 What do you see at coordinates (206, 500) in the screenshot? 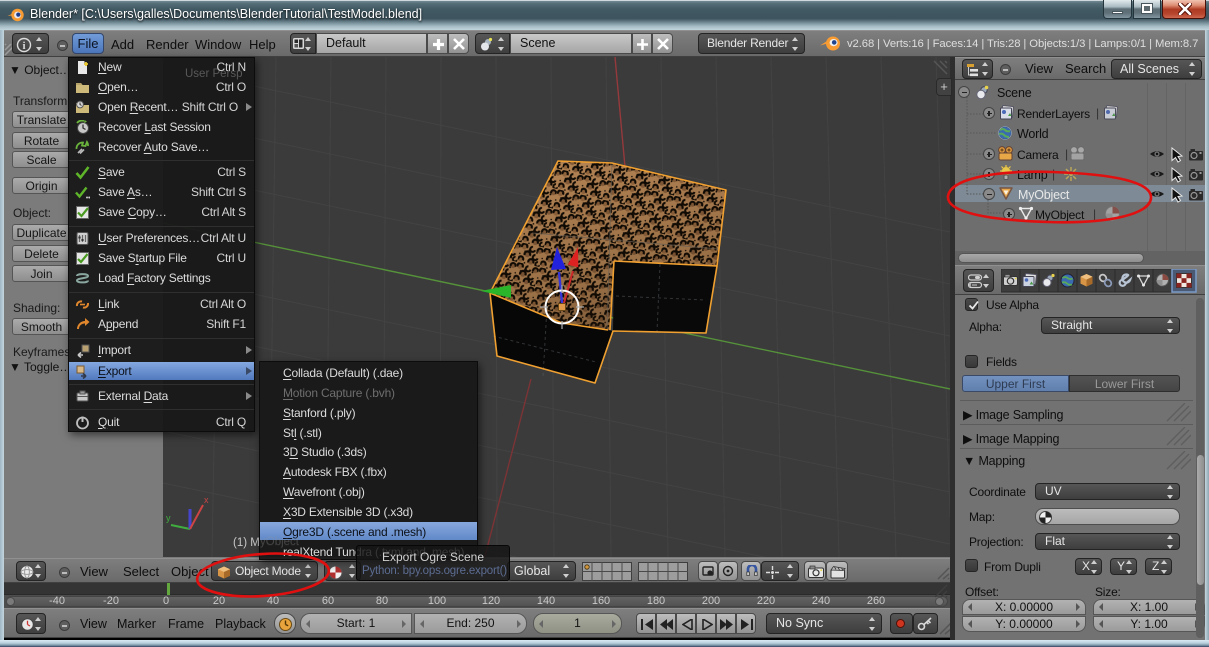
I see `svg-text: x` at bounding box center [206, 500].